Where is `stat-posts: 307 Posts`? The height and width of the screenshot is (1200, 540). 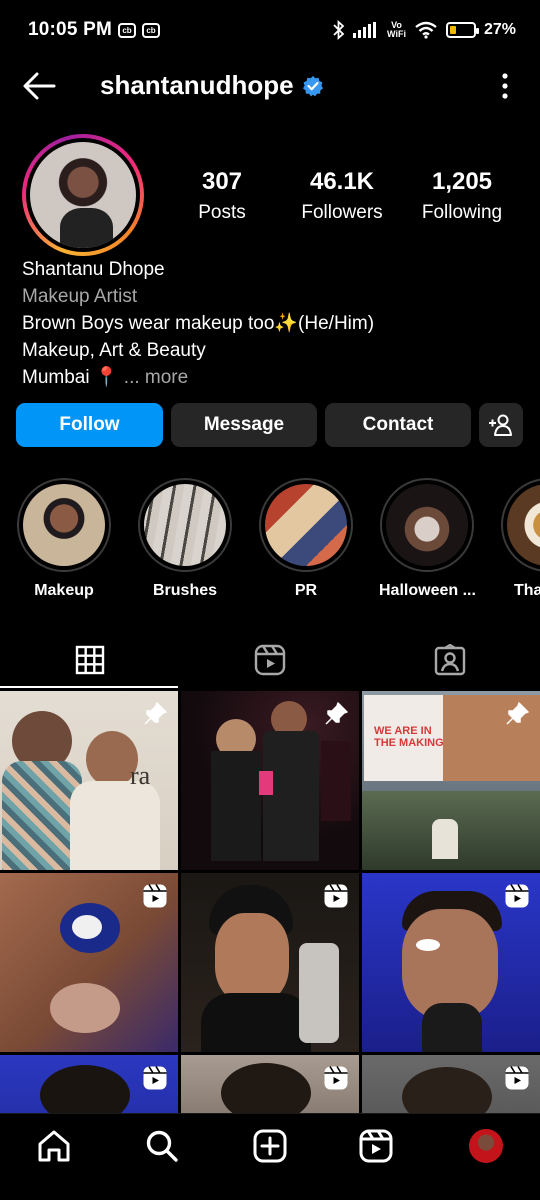 stat-posts: 307 Posts is located at coordinates (222, 196).